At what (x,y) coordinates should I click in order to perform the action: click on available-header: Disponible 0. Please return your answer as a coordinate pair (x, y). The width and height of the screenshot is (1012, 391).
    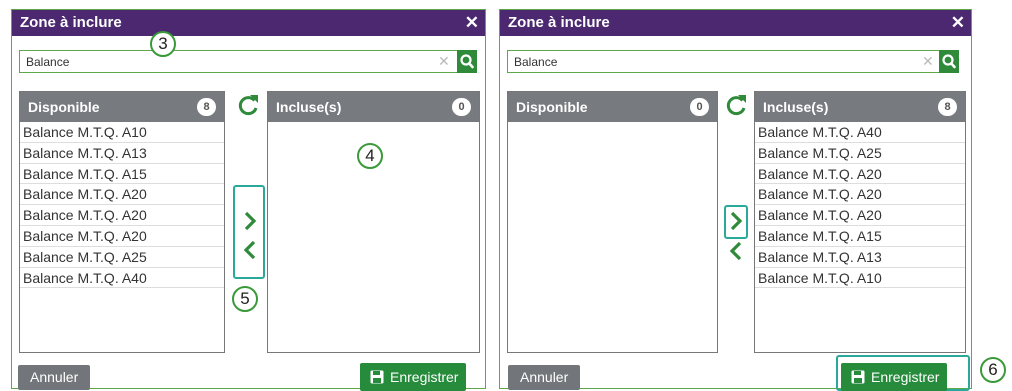
    Looking at the image, I should click on (612, 107).